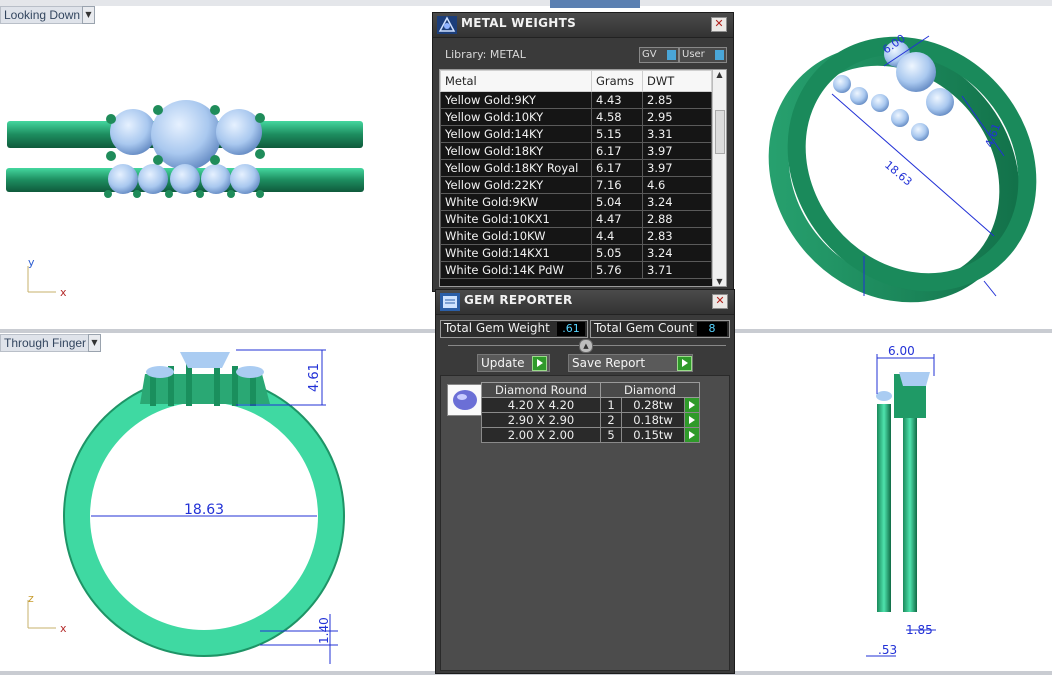 This screenshot has width=1052, height=675. I want to click on cell-dwt: 2.88, so click(677, 219).